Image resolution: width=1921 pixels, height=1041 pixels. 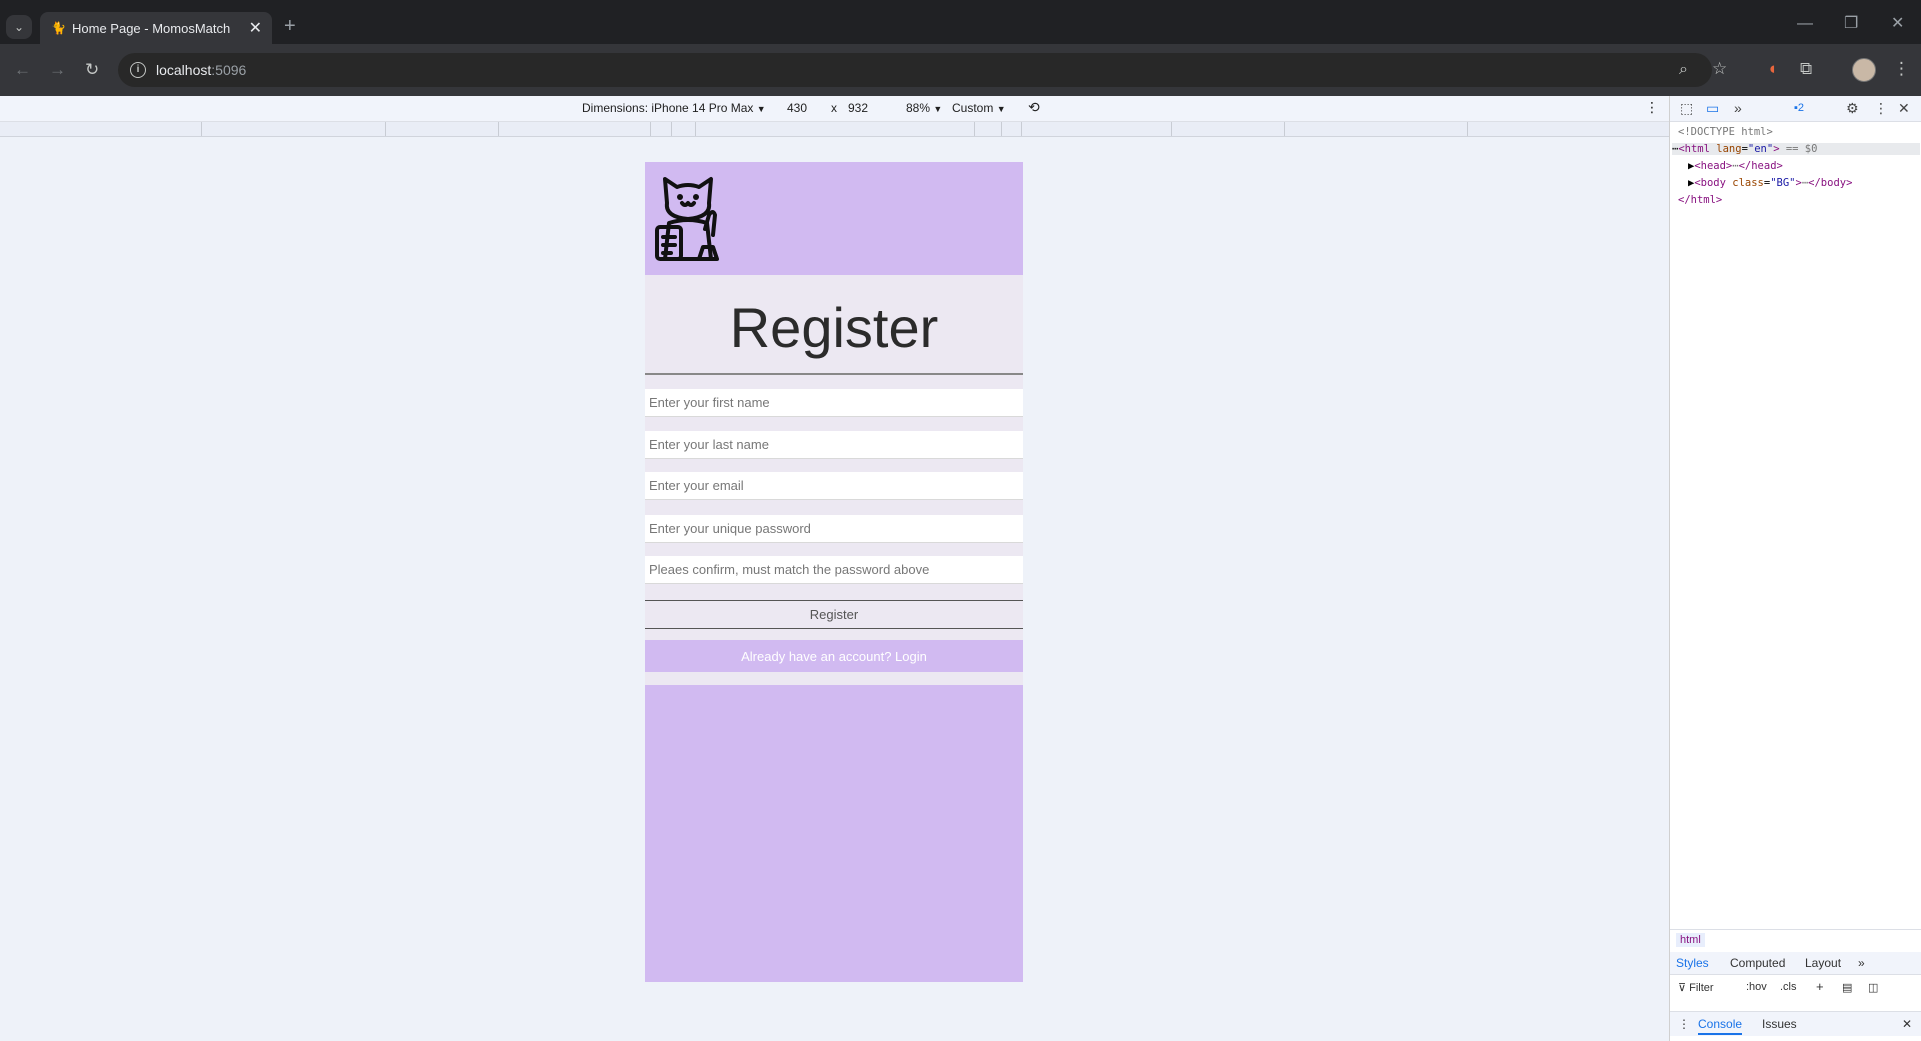 What do you see at coordinates (834, 529) in the screenshot?
I see `password-field` at bounding box center [834, 529].